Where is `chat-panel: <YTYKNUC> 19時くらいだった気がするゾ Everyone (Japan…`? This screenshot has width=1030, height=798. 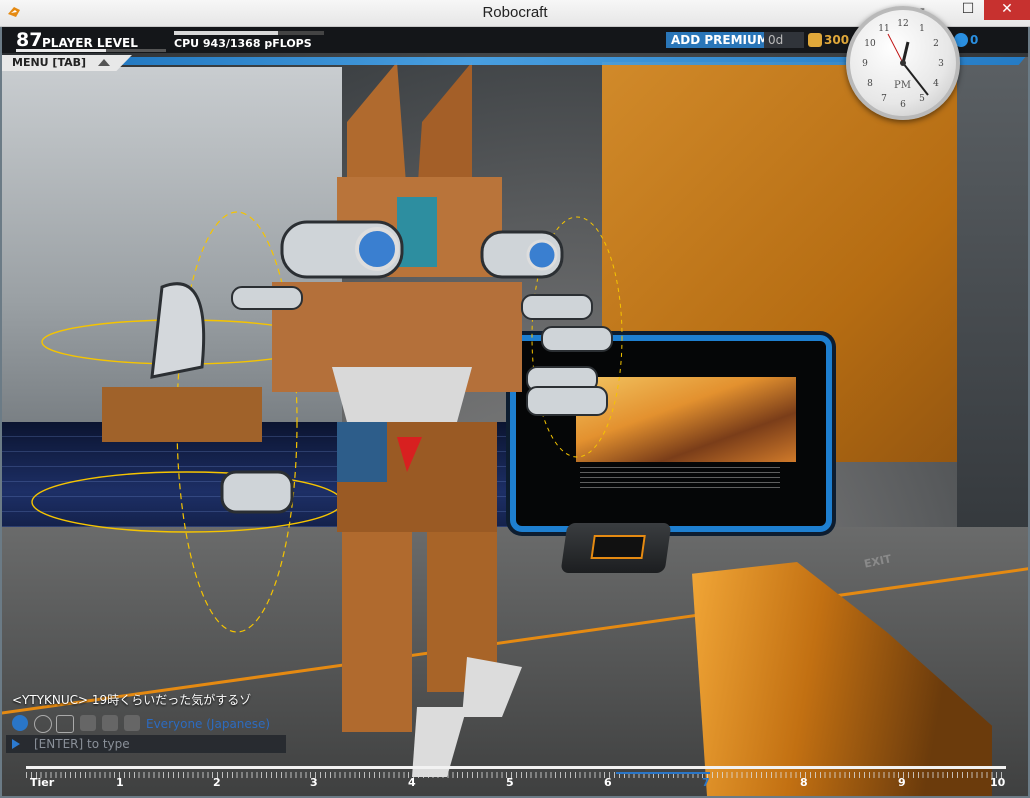
chat-panel: <YTYKNUC> 19時くらいだった気がするゾ Everyone (Japan… is located at coordinates (156, 723).